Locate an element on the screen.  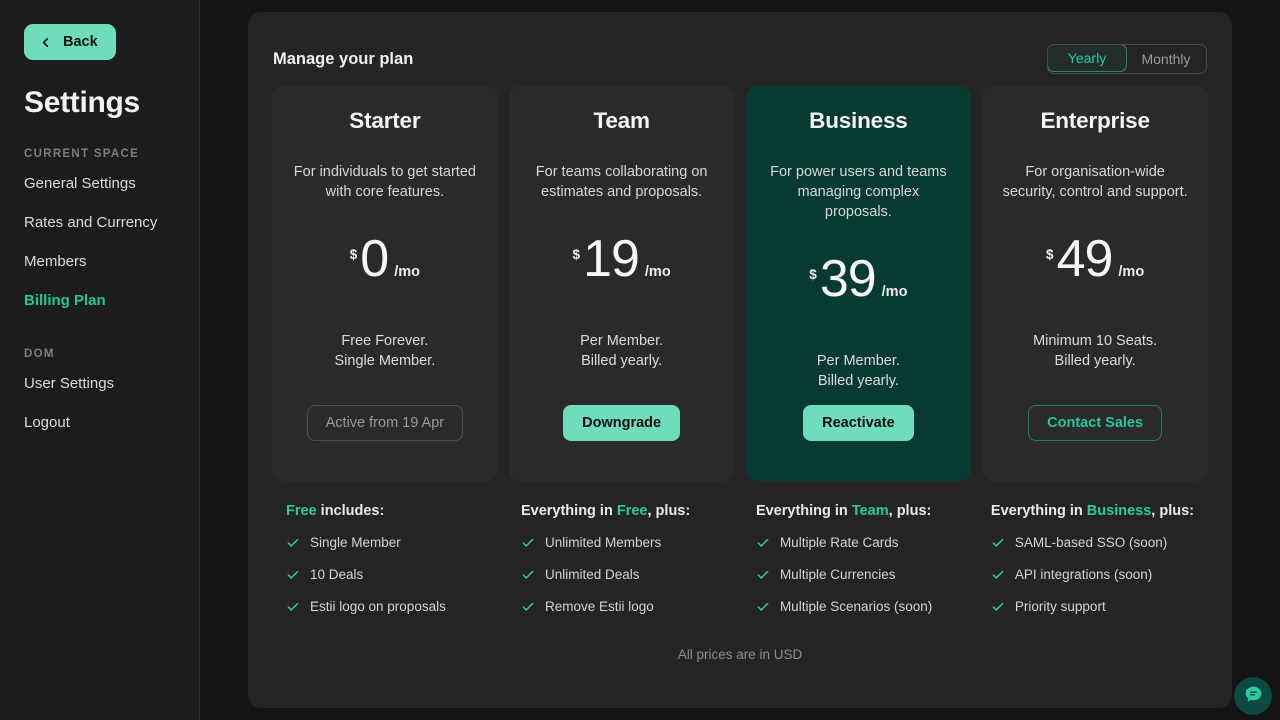
feature-item: API integrations (soon) is located at coordinates (1092, 574).